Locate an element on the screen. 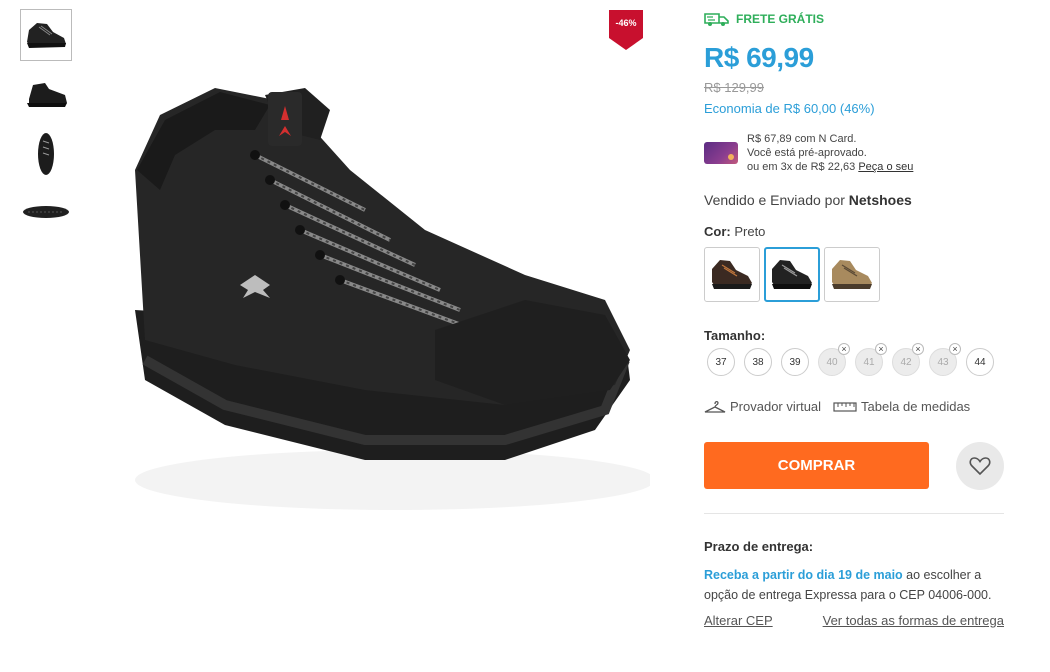 This screenshot has height=672, width=1050. ruler-icon is located at coordinates (845, 406).